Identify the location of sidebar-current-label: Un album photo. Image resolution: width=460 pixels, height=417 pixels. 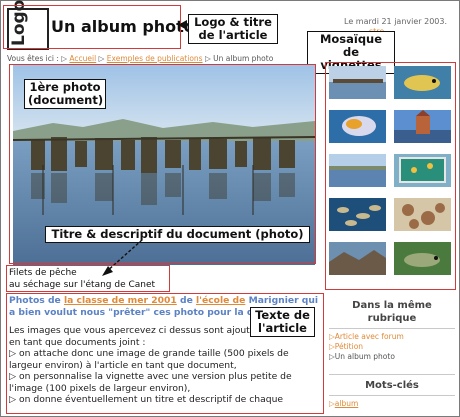
(364, 356).